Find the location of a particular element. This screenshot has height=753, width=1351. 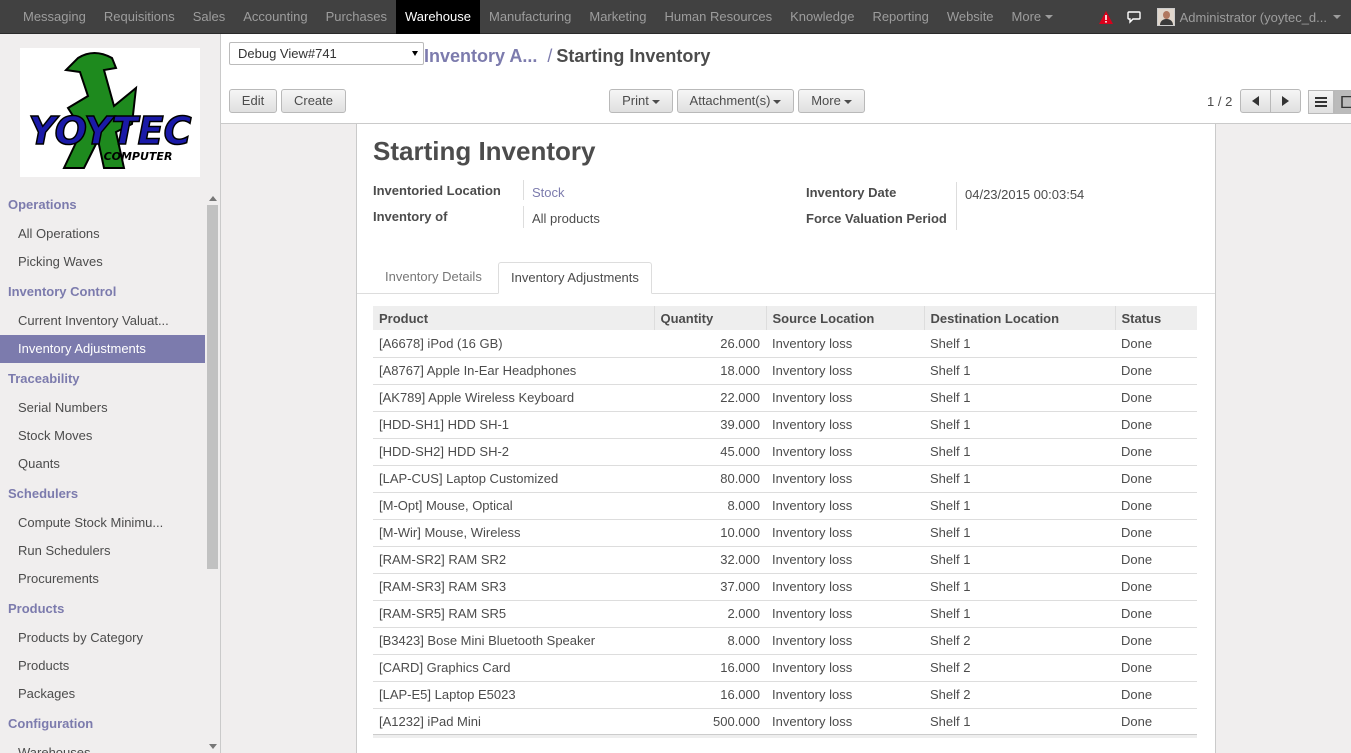

menu-item-sales: Sales is located at coordinates (209, 17).